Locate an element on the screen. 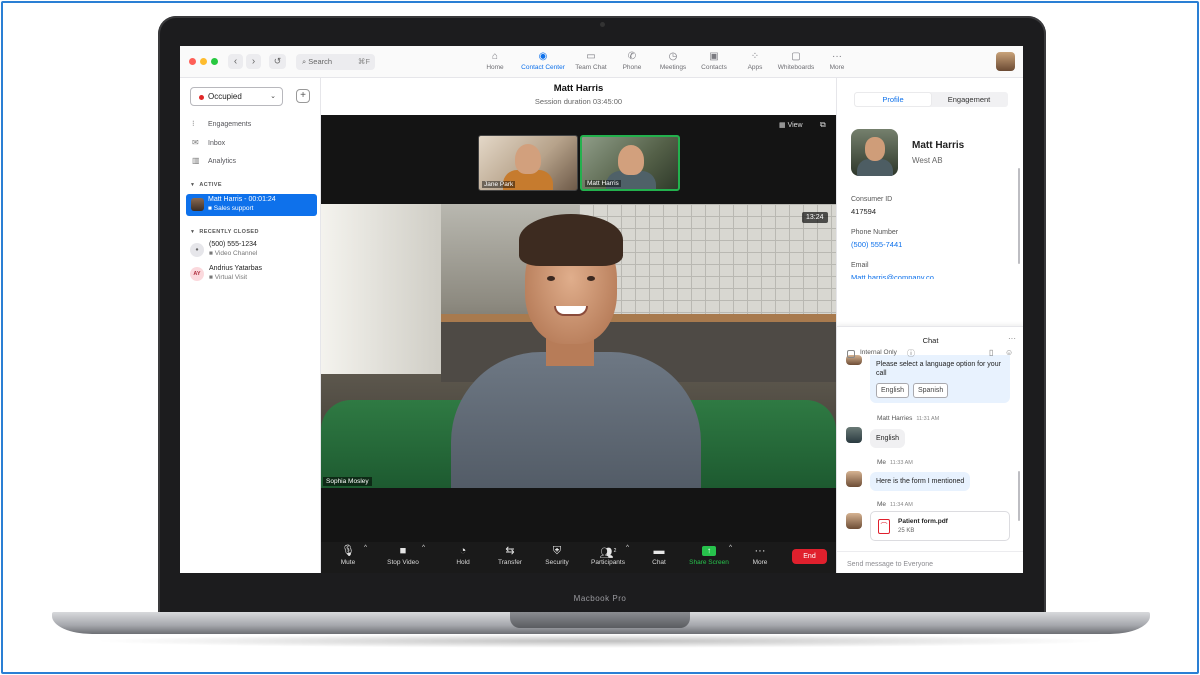  participant-thumbnail-active: Matt Harris is located at coordinates (630, 163).